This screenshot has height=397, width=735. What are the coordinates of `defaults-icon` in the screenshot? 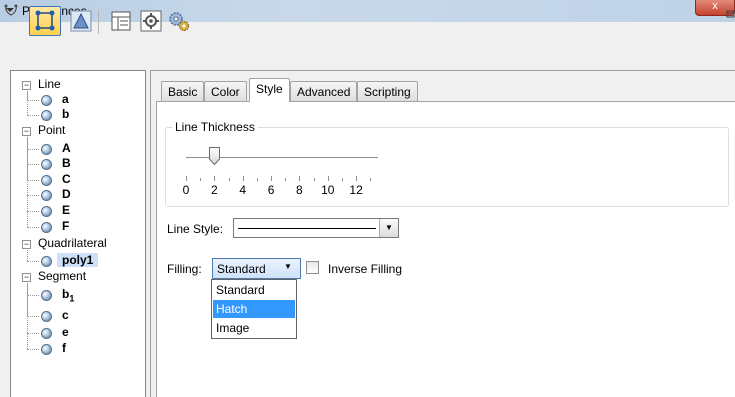 It's located at (151, 21).